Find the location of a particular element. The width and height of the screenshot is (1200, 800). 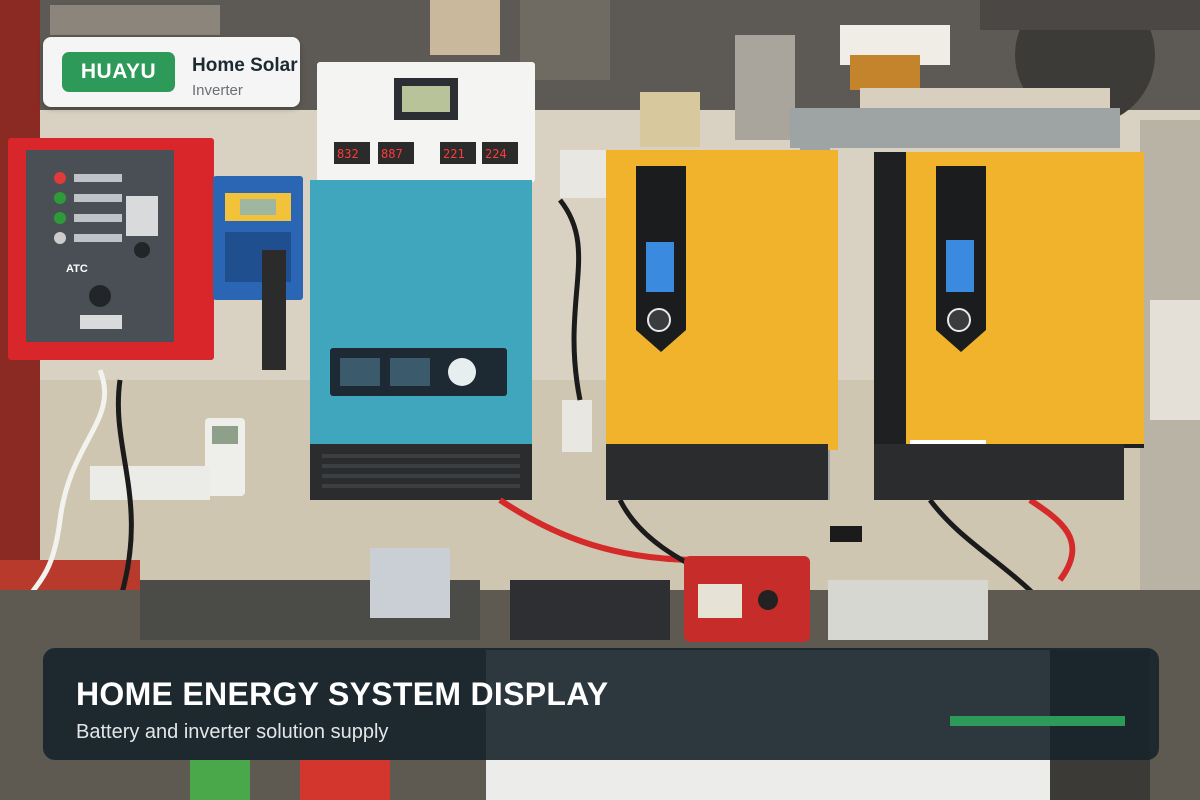

caption-accent-bar is located at coordinates (1037, 721).